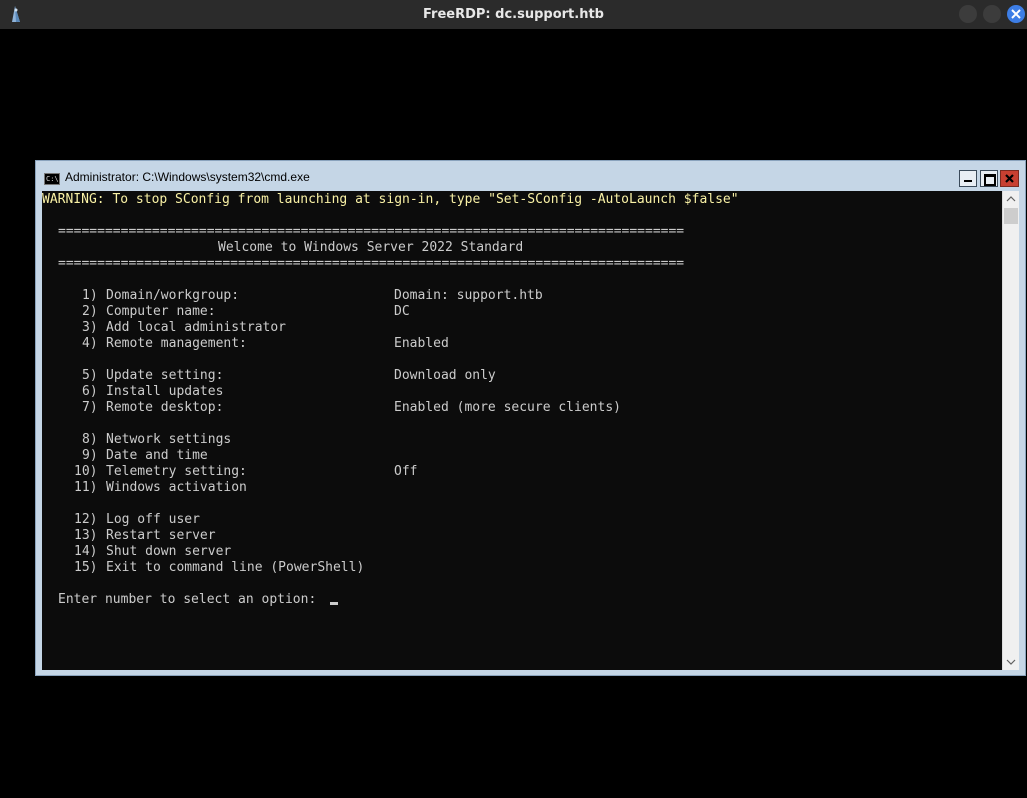 The height and width of the screenshot is (798, 1027). What do you see at coordinates (402, 311) in the screenshot?
I see `menu-option-value: DC` at bounding box center [402, 311].